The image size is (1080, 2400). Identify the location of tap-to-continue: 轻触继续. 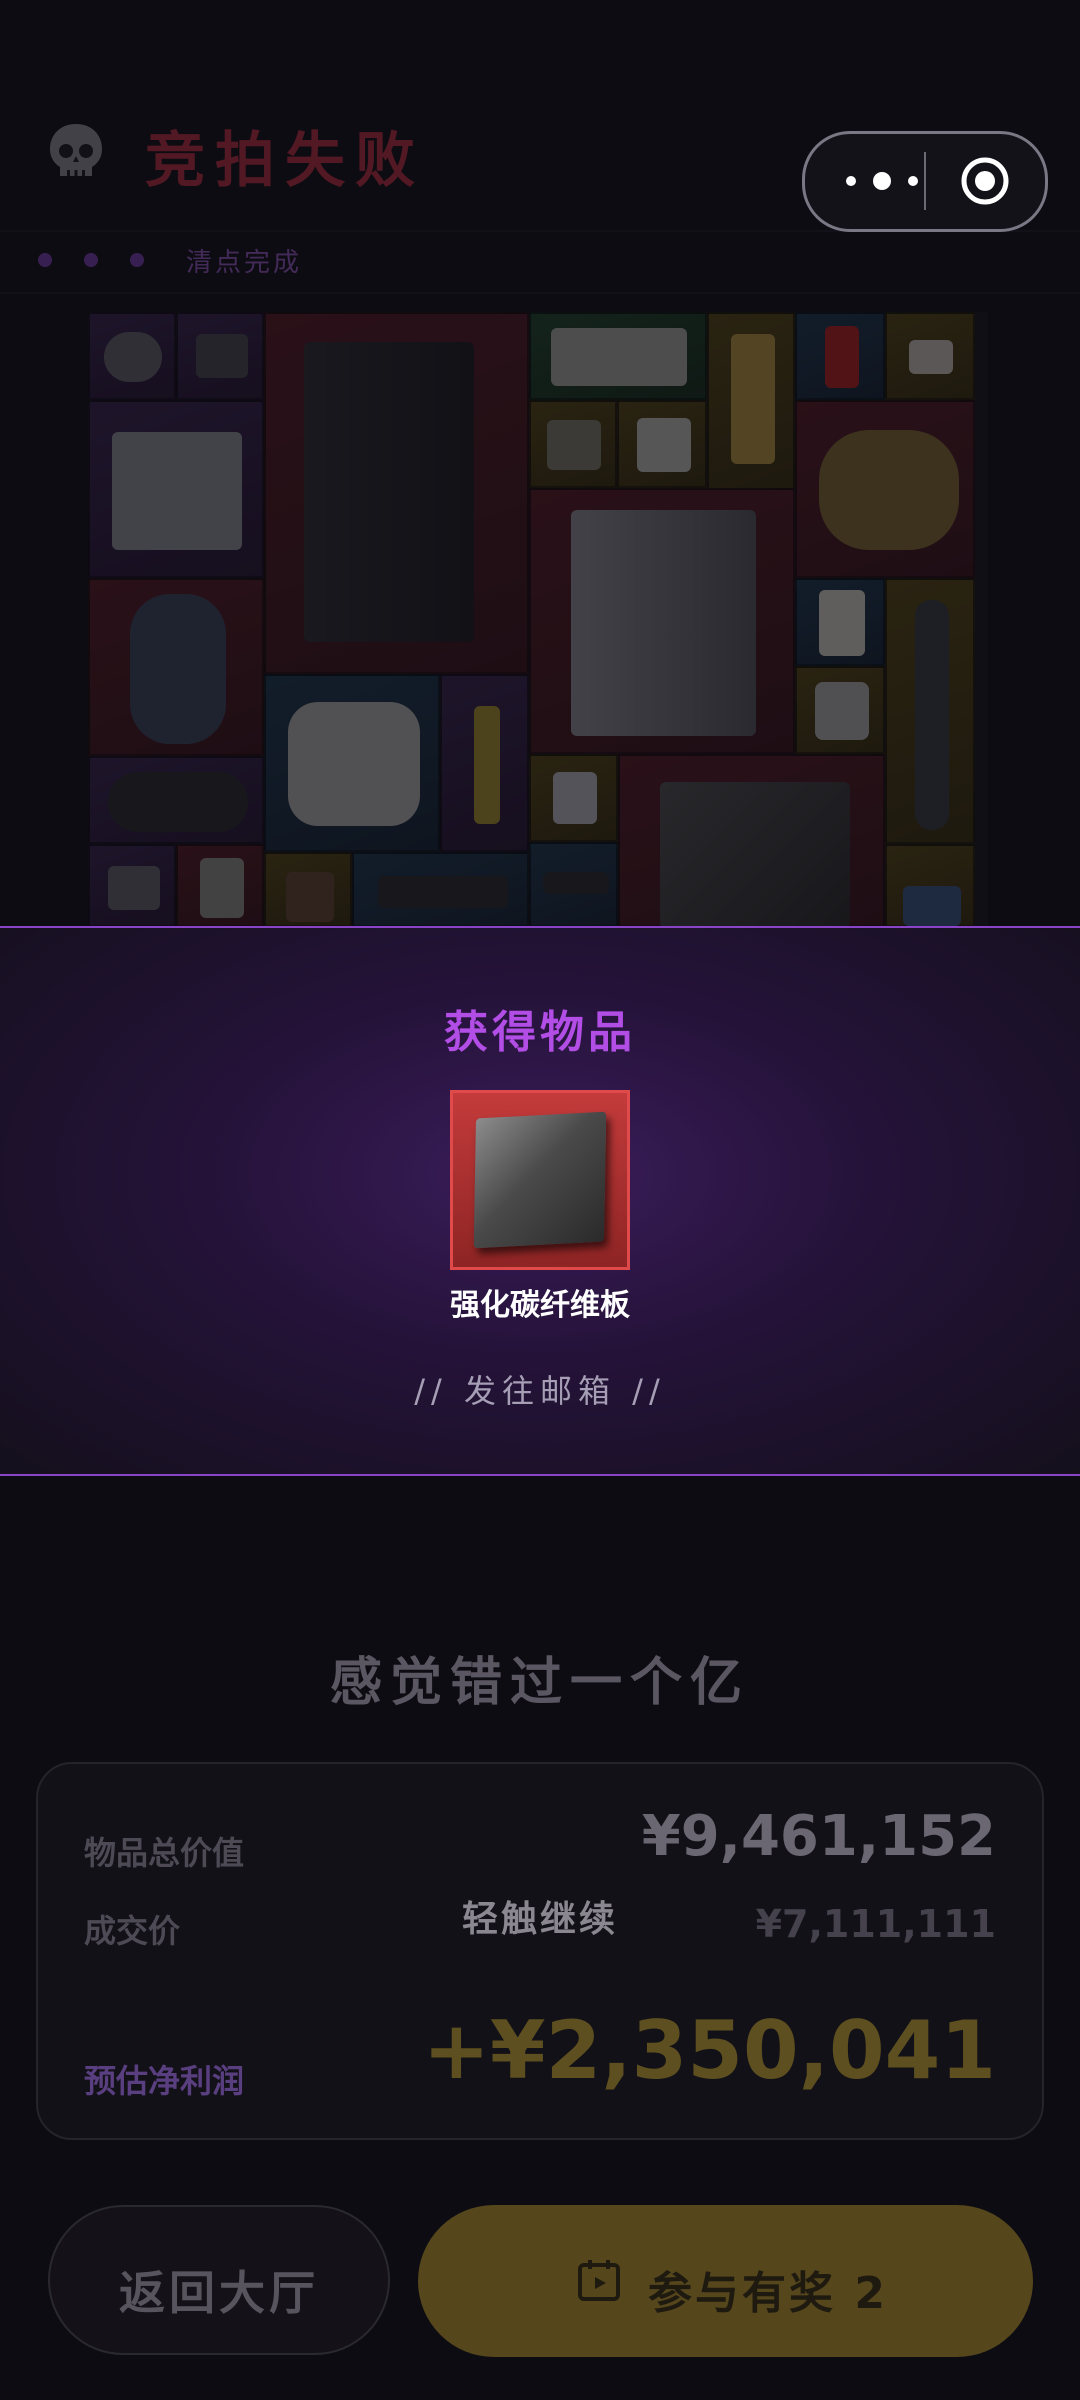
(540, 1916).